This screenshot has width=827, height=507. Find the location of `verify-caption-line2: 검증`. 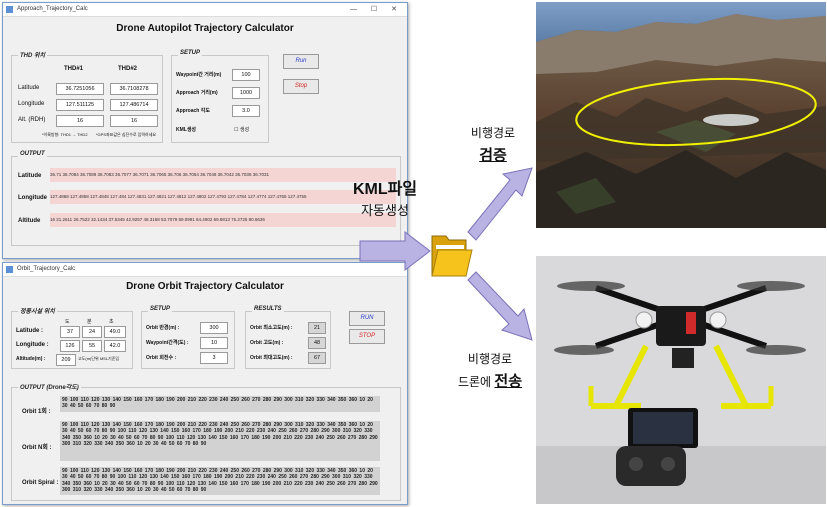

verify-caption-line2: 검증 is located at coordinates (493, 155).